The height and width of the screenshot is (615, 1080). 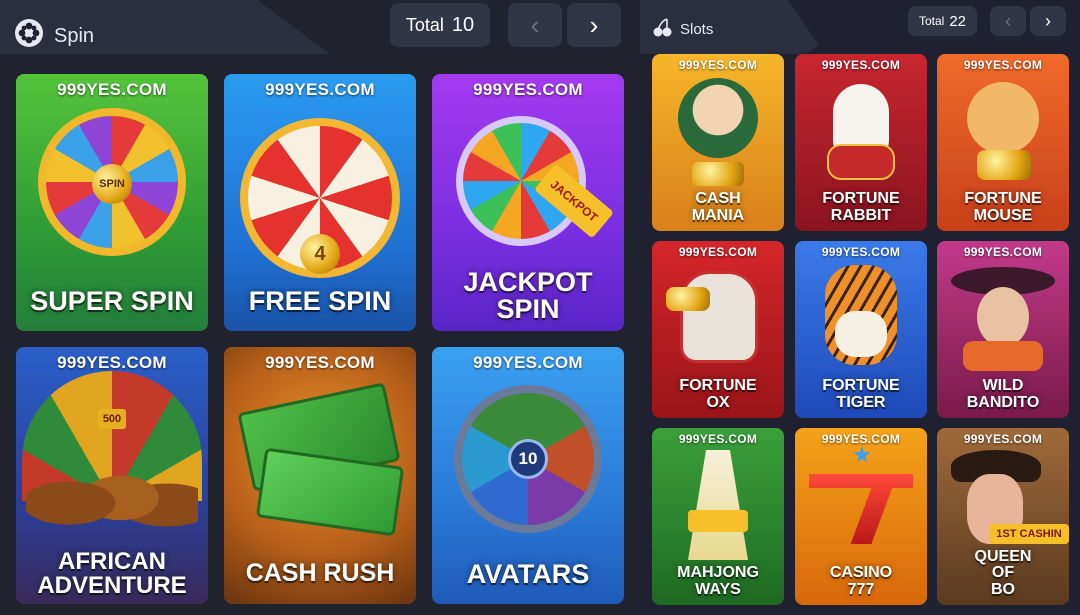 I want to click on spin-title-group: Spin, so click(x=54, y=36).